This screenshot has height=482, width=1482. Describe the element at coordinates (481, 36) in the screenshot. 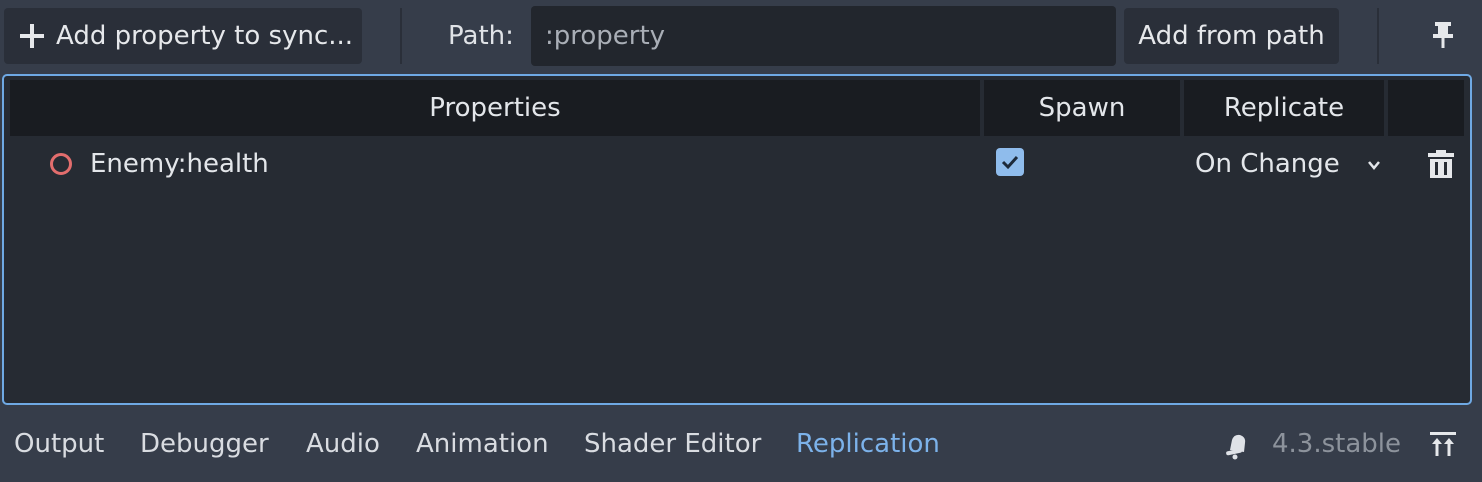

I see `path-label: Path:` at that location.